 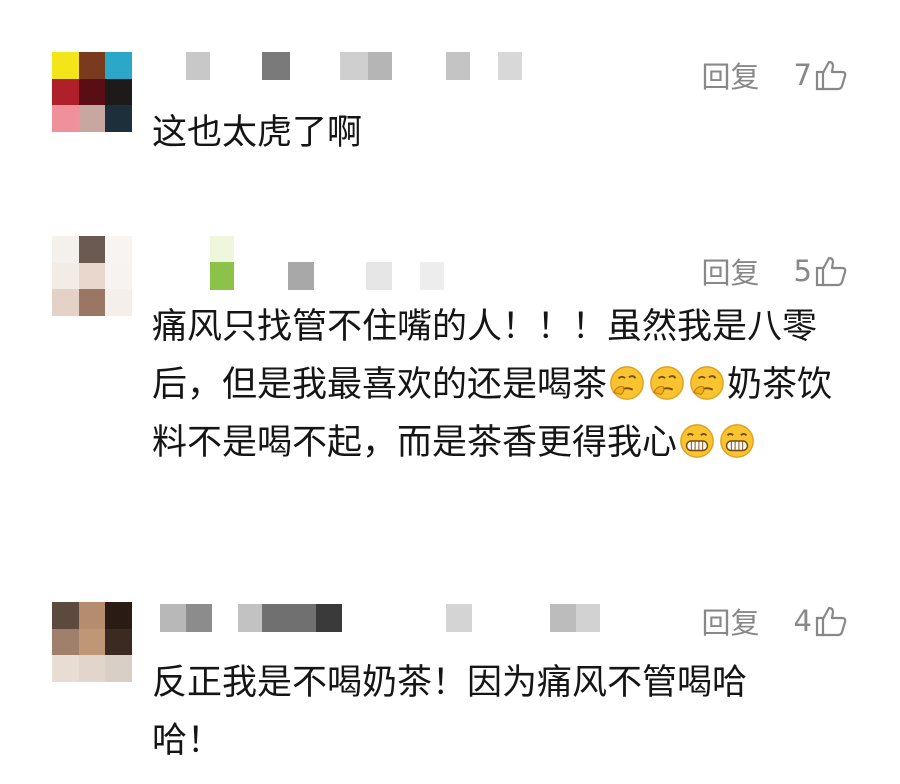 What do you see at coordinates (775, 271) in the screenshot?
I see `comment-meta: 回复 5` at bounding box center [775, 271].